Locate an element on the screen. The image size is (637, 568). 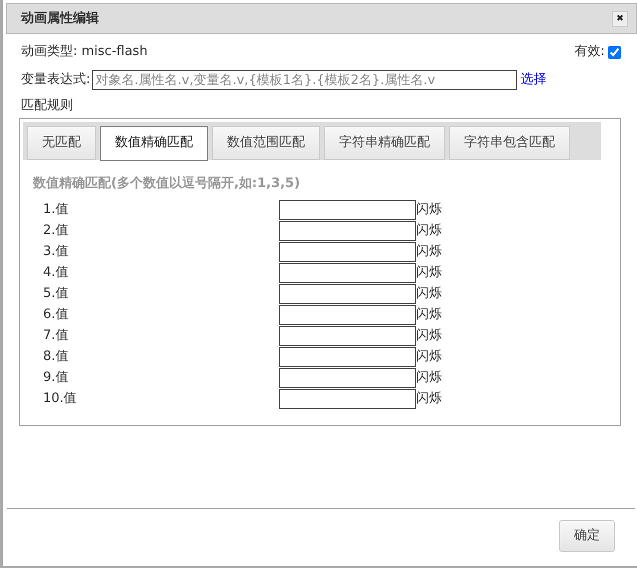
value-label: 8.值 is located at coordinates (56, 357).